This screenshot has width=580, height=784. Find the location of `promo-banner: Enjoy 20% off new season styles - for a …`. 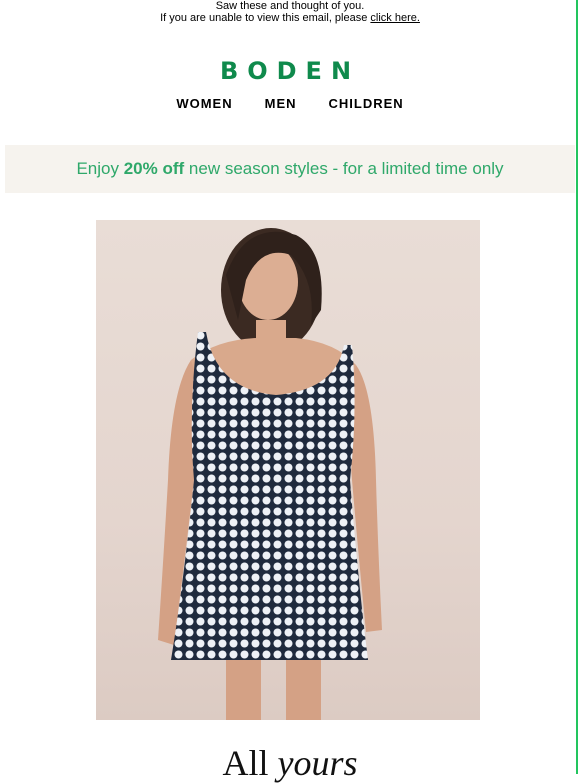

promo-banner: Enjoy 20% off new season styles - for a … is located at coordinates (290, 169).